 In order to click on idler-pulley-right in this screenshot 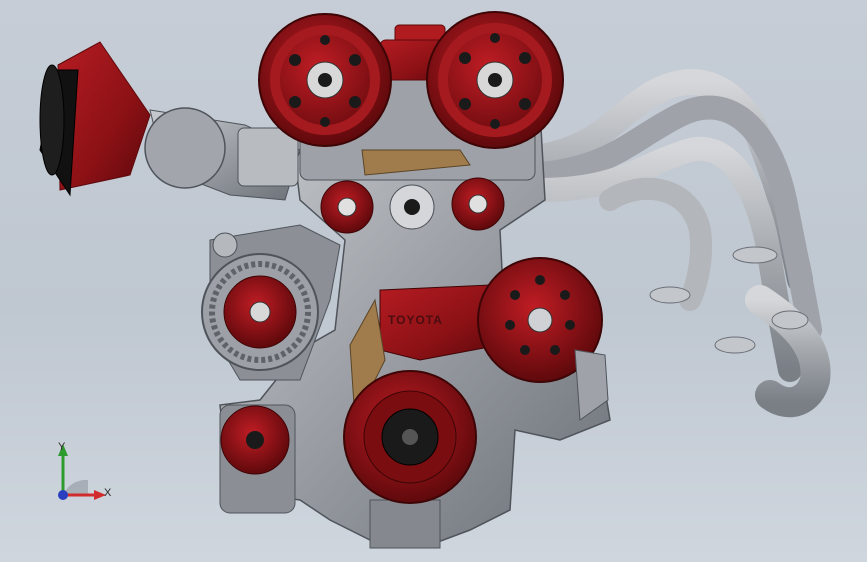, I will do `click(478, 204)`.